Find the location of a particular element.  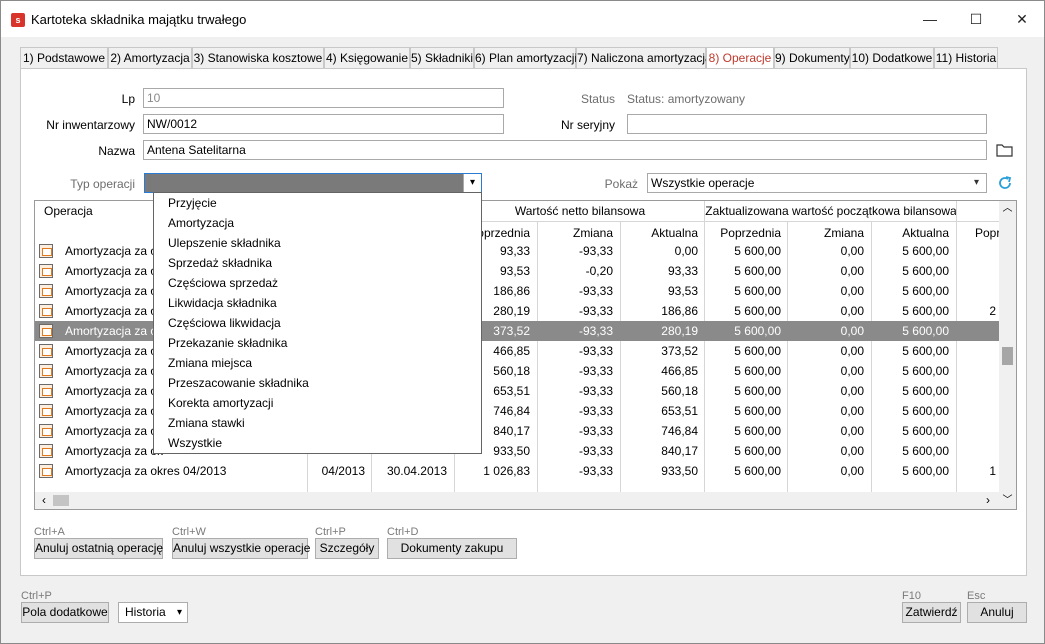

header-zakt-aktualna: Aktualna is located at coordinates (925, 233).